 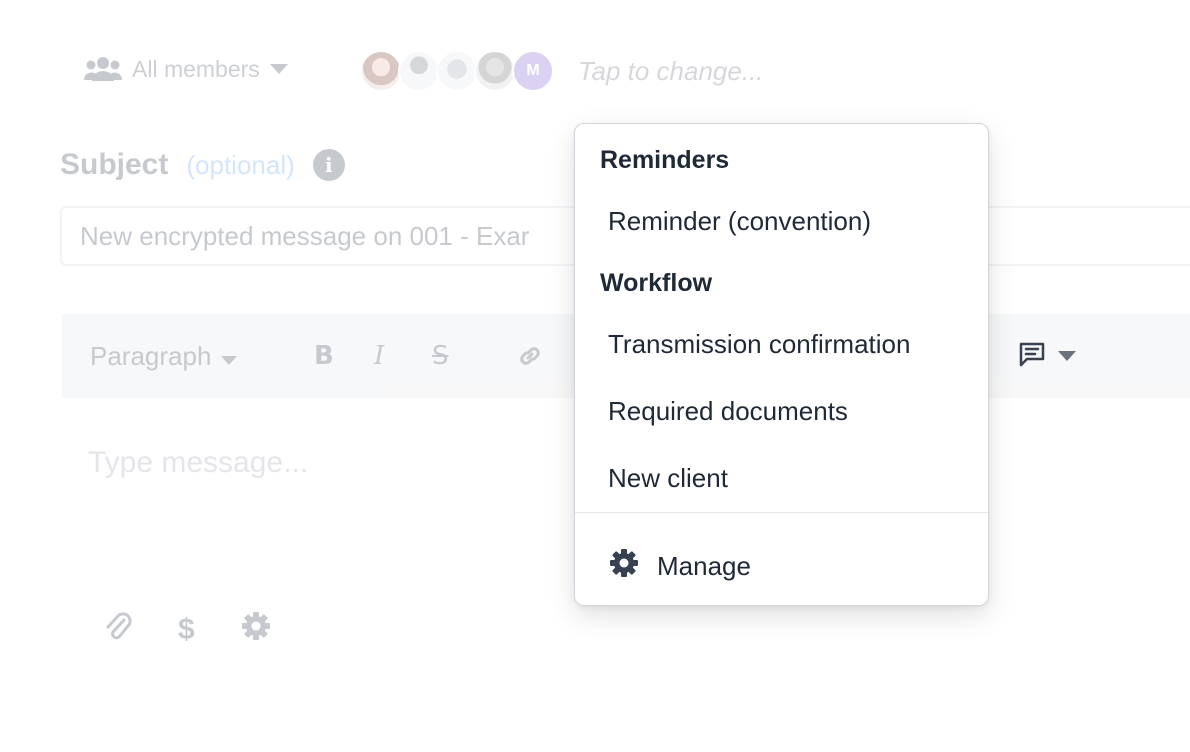 What do you see at coordinates (114, 164) in the screenshot?
I see `subject-label: Subject` at bounding box center [114, 164].